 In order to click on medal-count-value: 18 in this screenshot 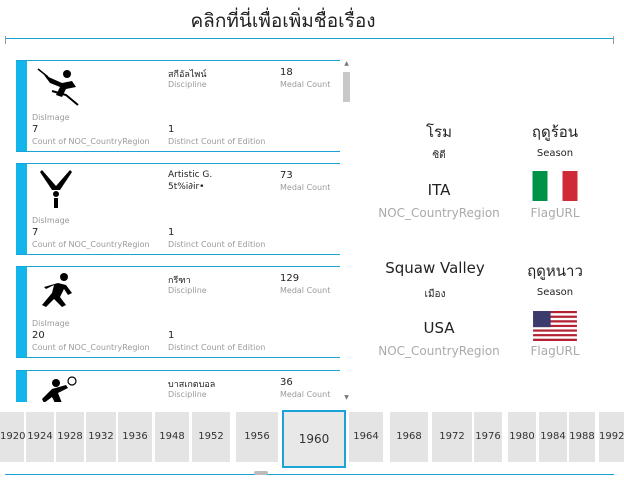, I will do `click(286, 72)`.